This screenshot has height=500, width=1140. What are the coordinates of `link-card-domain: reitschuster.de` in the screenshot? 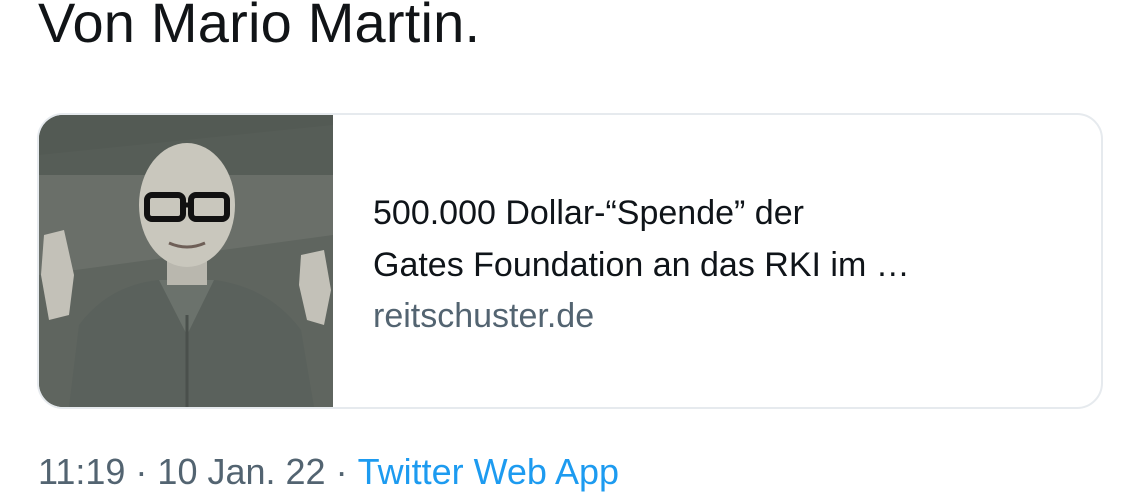 It's located at (484, 316).